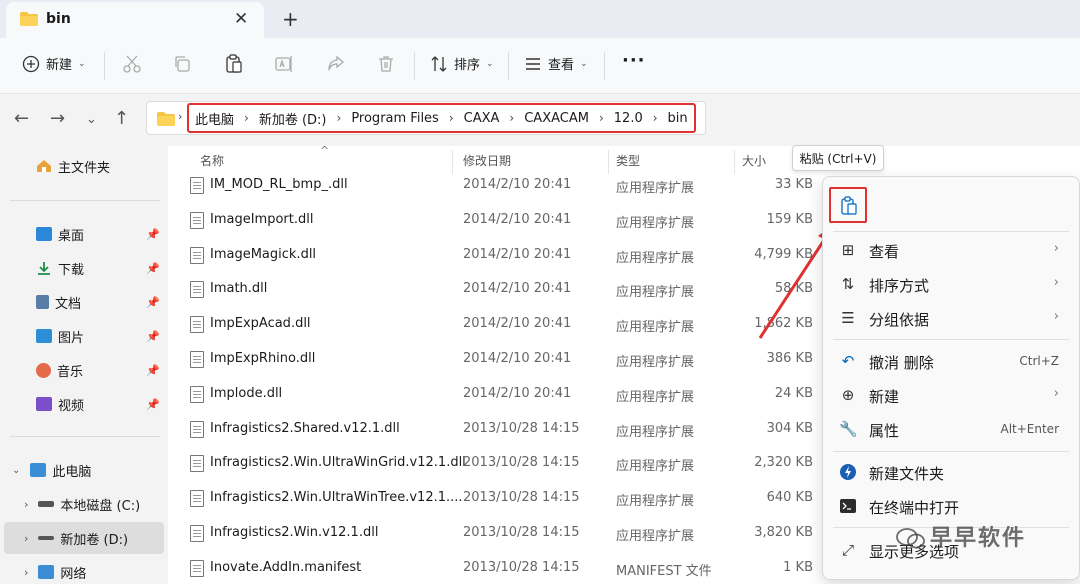 This screenshot has width=1080, height=584. What do you see at coordinates (789, 428) in the screenshot?
I see `file-size: 304 KB` at bounding box center [789, 428].